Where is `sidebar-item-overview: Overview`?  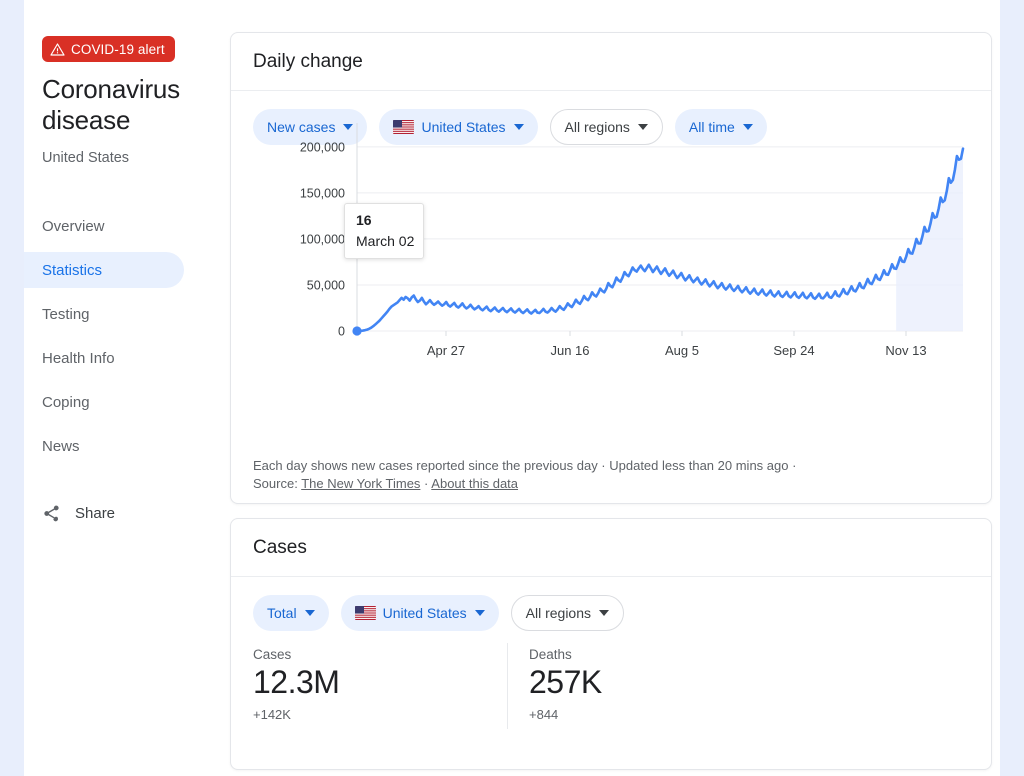
sidebar-item-overview: Overview is located at coordinates (104, 226).